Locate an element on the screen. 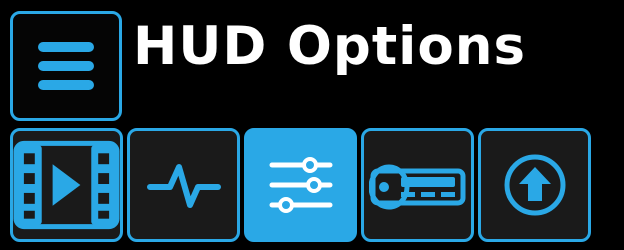 The height and width of the screenshot is (250, 624). sliders-icon is located at coordinates (300, 185).